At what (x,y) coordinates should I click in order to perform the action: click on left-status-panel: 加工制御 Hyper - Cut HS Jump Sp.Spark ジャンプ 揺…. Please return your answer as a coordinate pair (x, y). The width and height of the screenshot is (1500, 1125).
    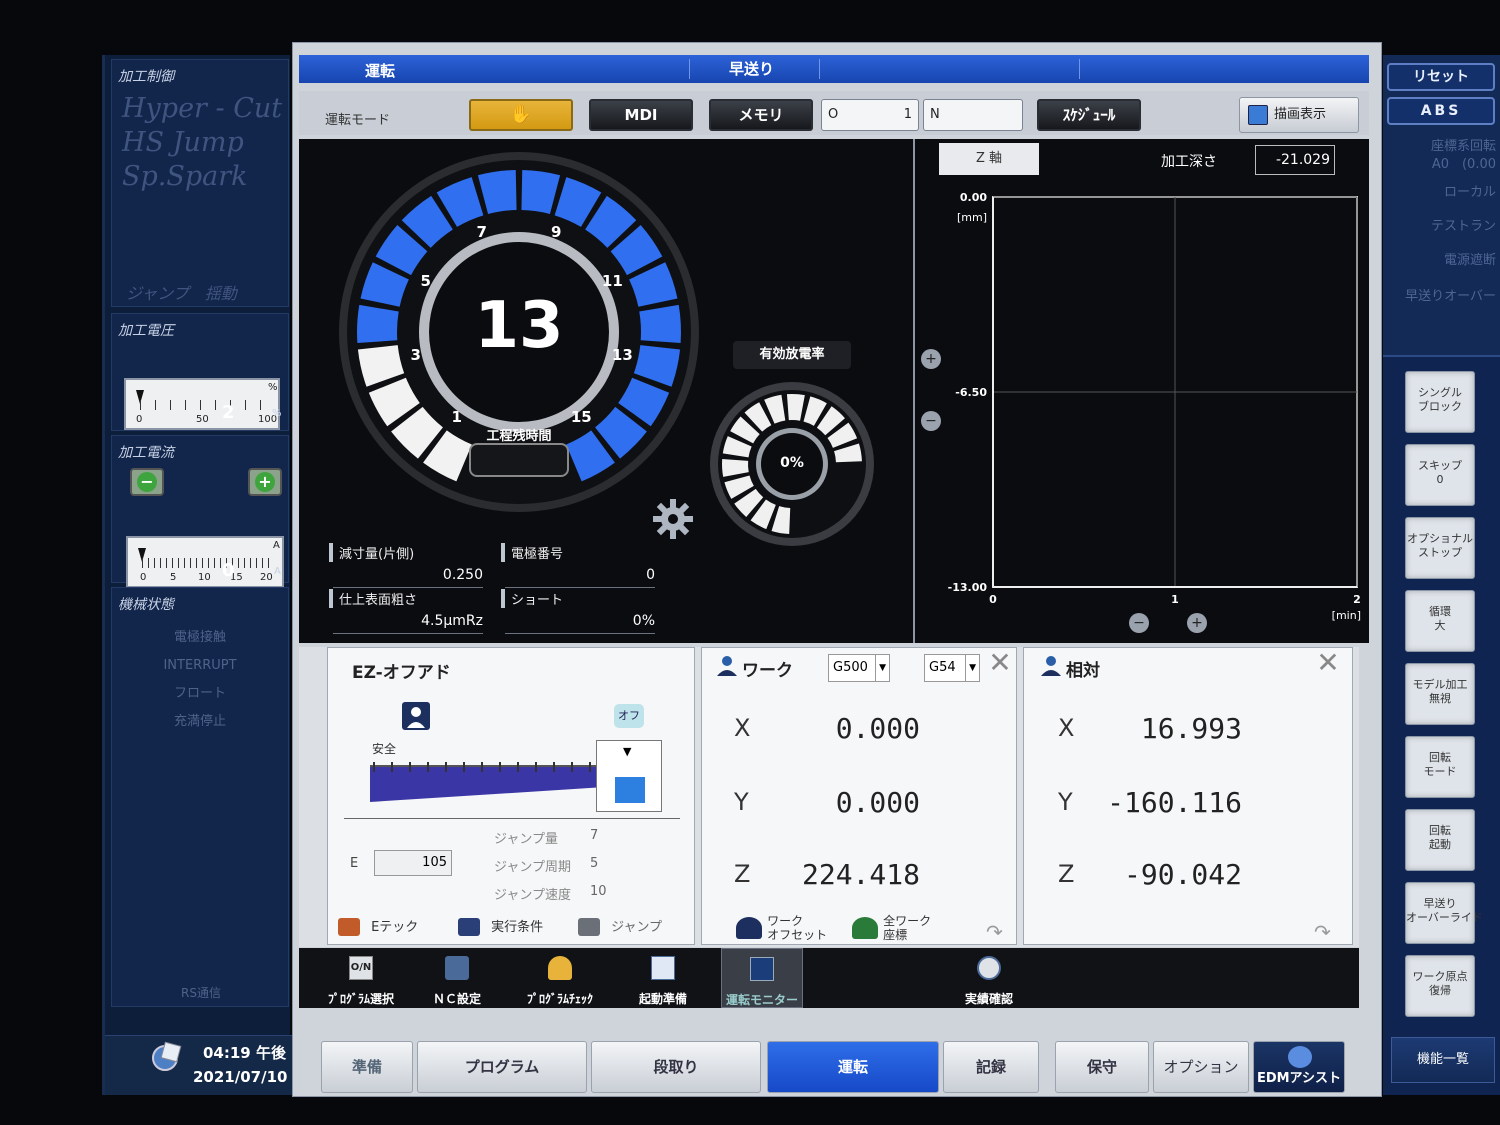
    Looking at the image, I should click on (197, 575).